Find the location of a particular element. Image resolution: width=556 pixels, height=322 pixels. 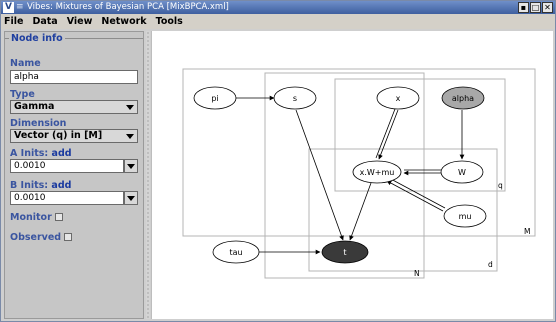

b-inits-dropdown-button is located at coordinates (131, 198).